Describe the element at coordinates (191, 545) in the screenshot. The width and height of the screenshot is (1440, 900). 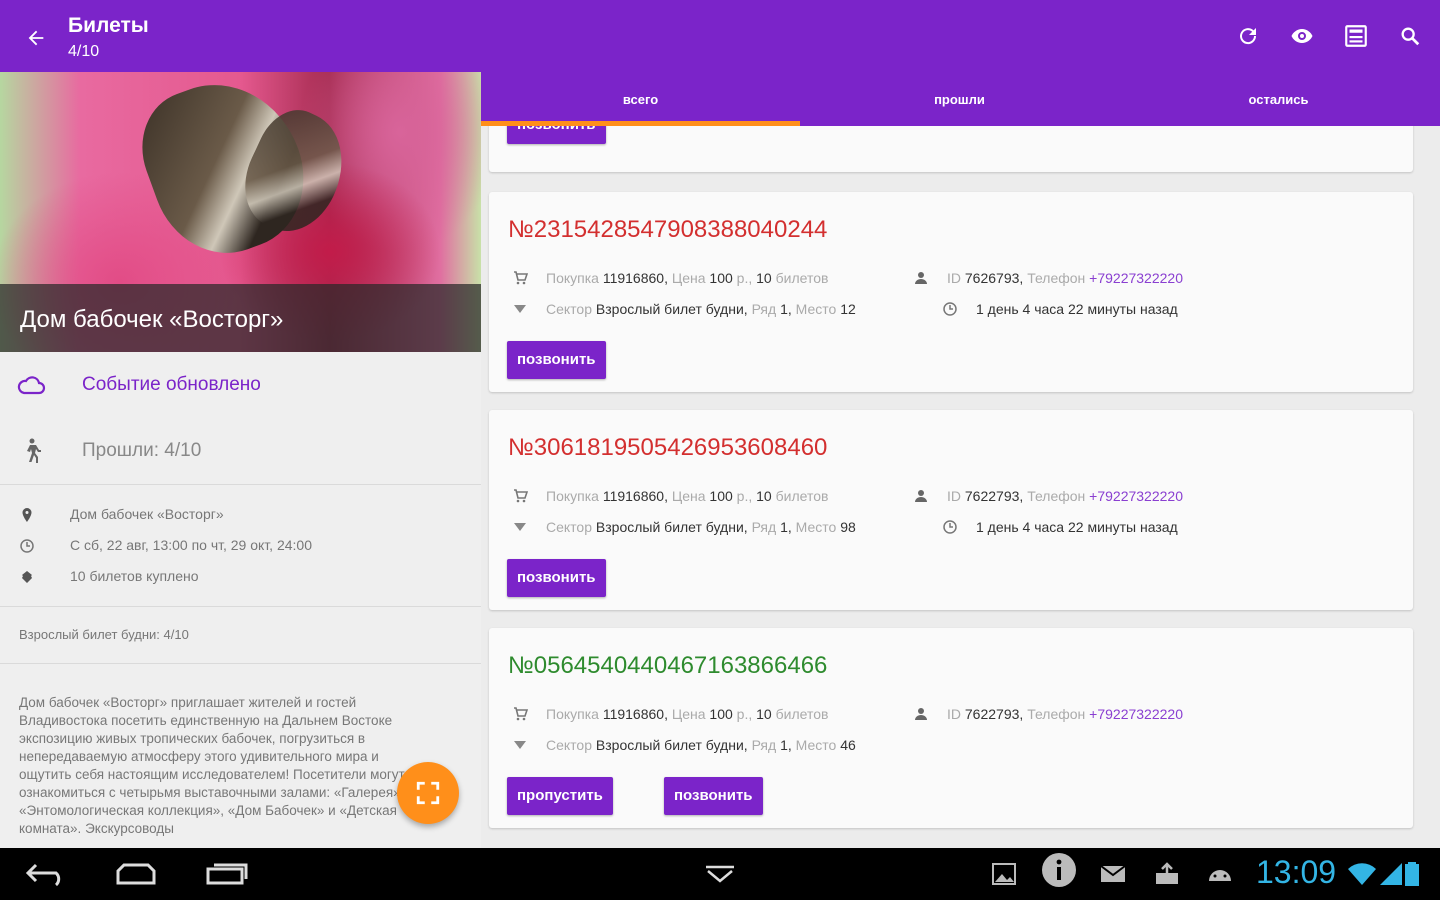
I see `dates-text: С сб, 22 авг, 13:00 по чт, 29 окт, 24:00` at that location.